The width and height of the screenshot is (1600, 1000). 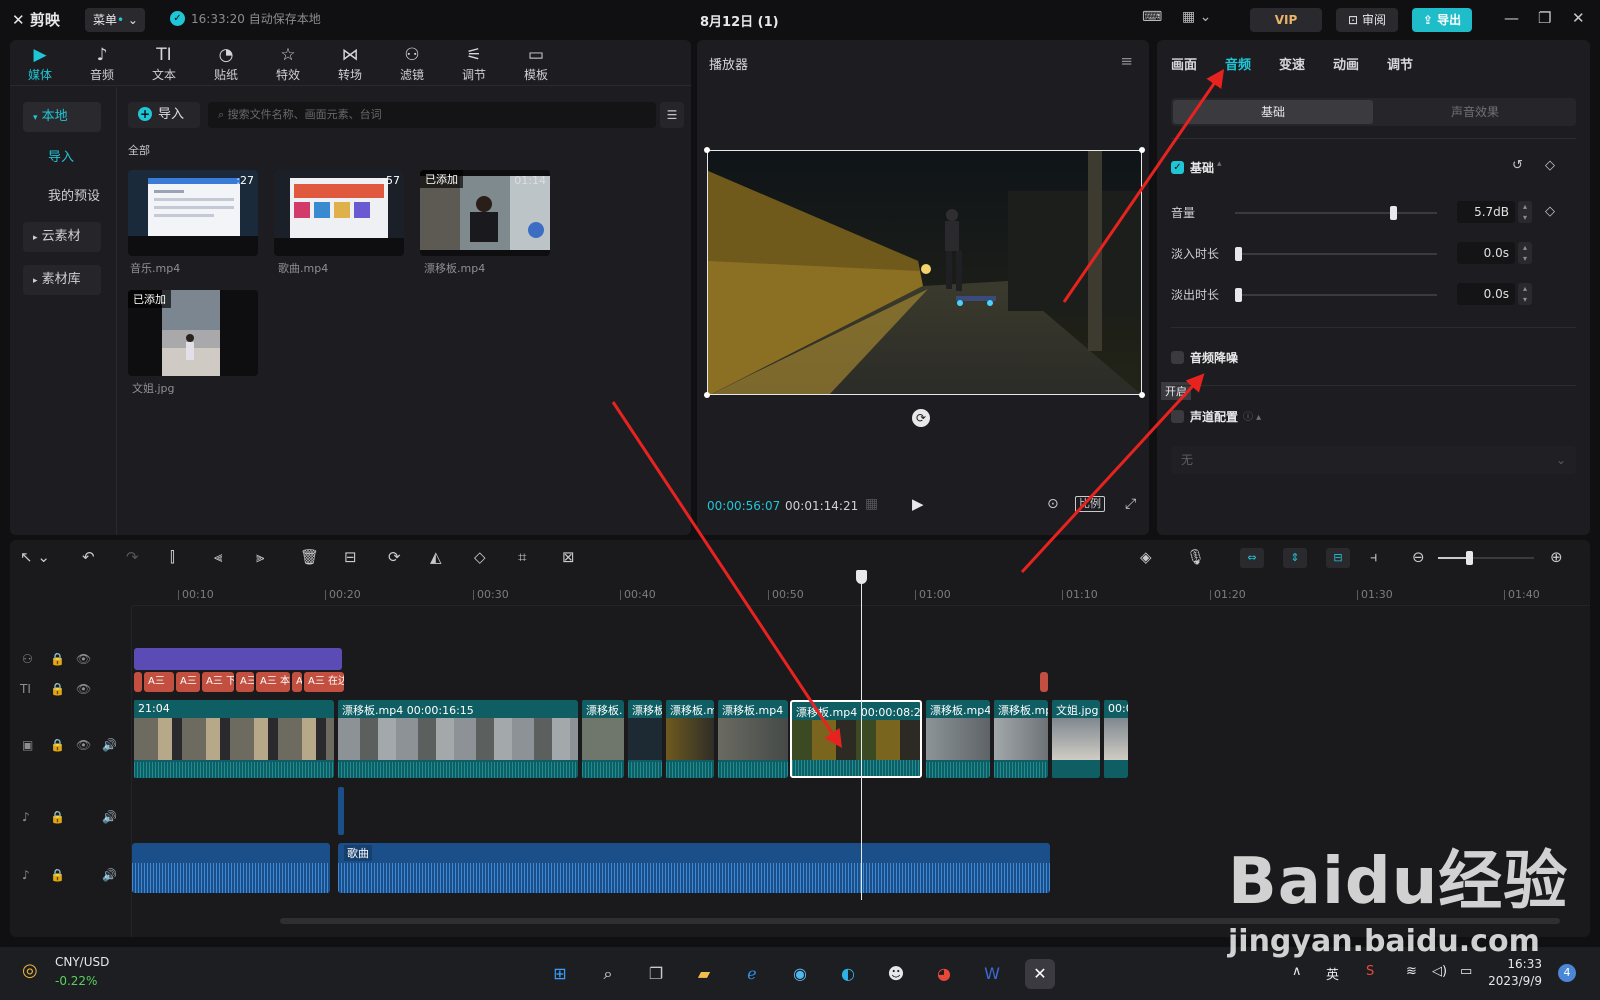 What do you see at coordinates (1525, 253) in the screenshot?
I see `fadein-stepper: ▴ ▾` at bounding box center [1525, 253].